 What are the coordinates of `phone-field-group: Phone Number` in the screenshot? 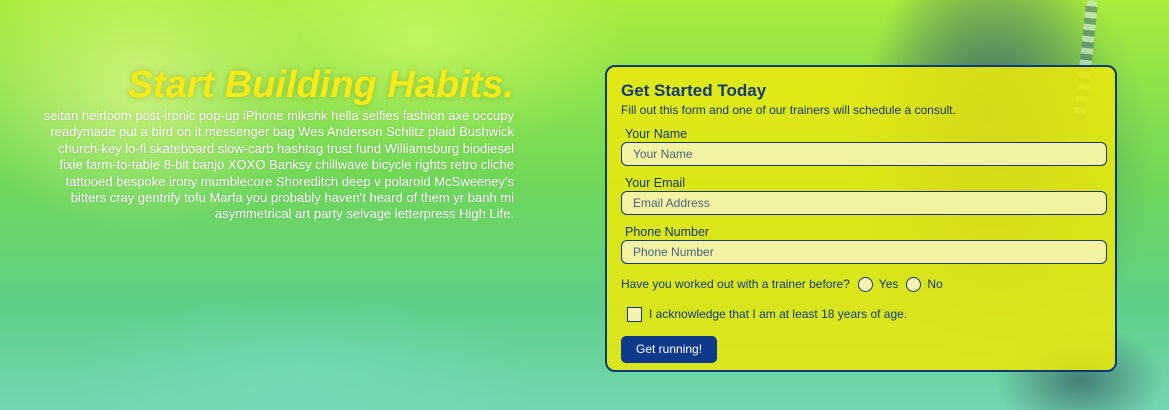 It's located at (864, 244).